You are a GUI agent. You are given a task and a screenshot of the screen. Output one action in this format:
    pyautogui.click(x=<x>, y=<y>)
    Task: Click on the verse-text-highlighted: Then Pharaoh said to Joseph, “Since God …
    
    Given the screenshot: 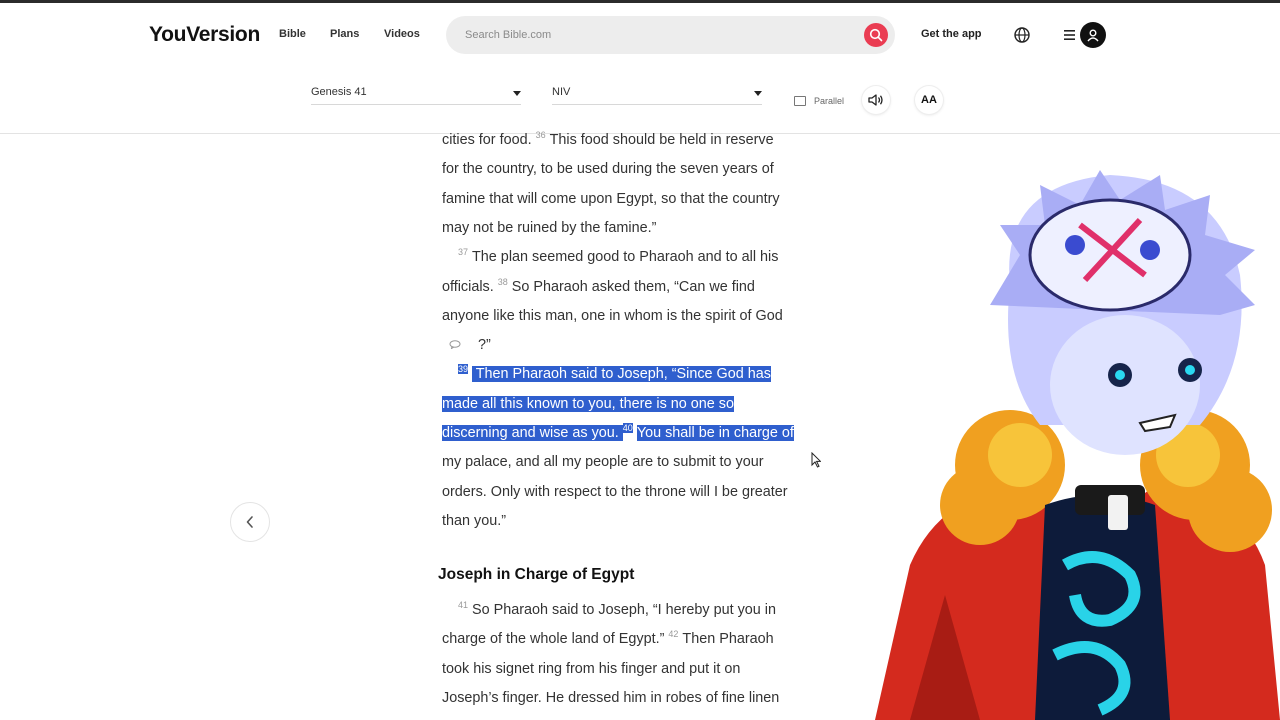 What is the action you would take?
    pyautogui.click(x=621, y=374)
    